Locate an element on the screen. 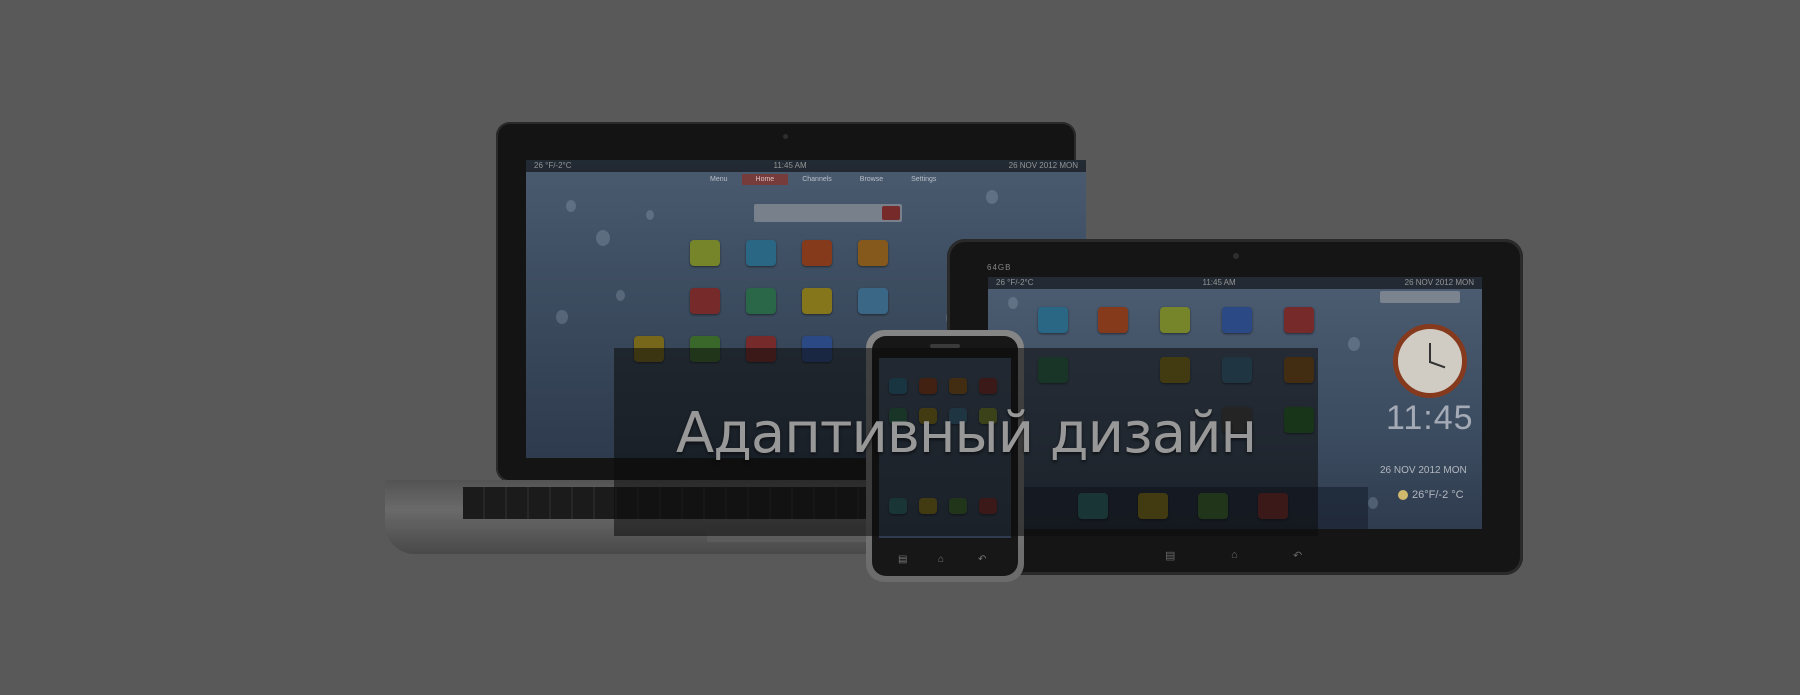  laptop-menu-bar: Menu Home Channels Browse Settings is located at coordinates (823, 179).